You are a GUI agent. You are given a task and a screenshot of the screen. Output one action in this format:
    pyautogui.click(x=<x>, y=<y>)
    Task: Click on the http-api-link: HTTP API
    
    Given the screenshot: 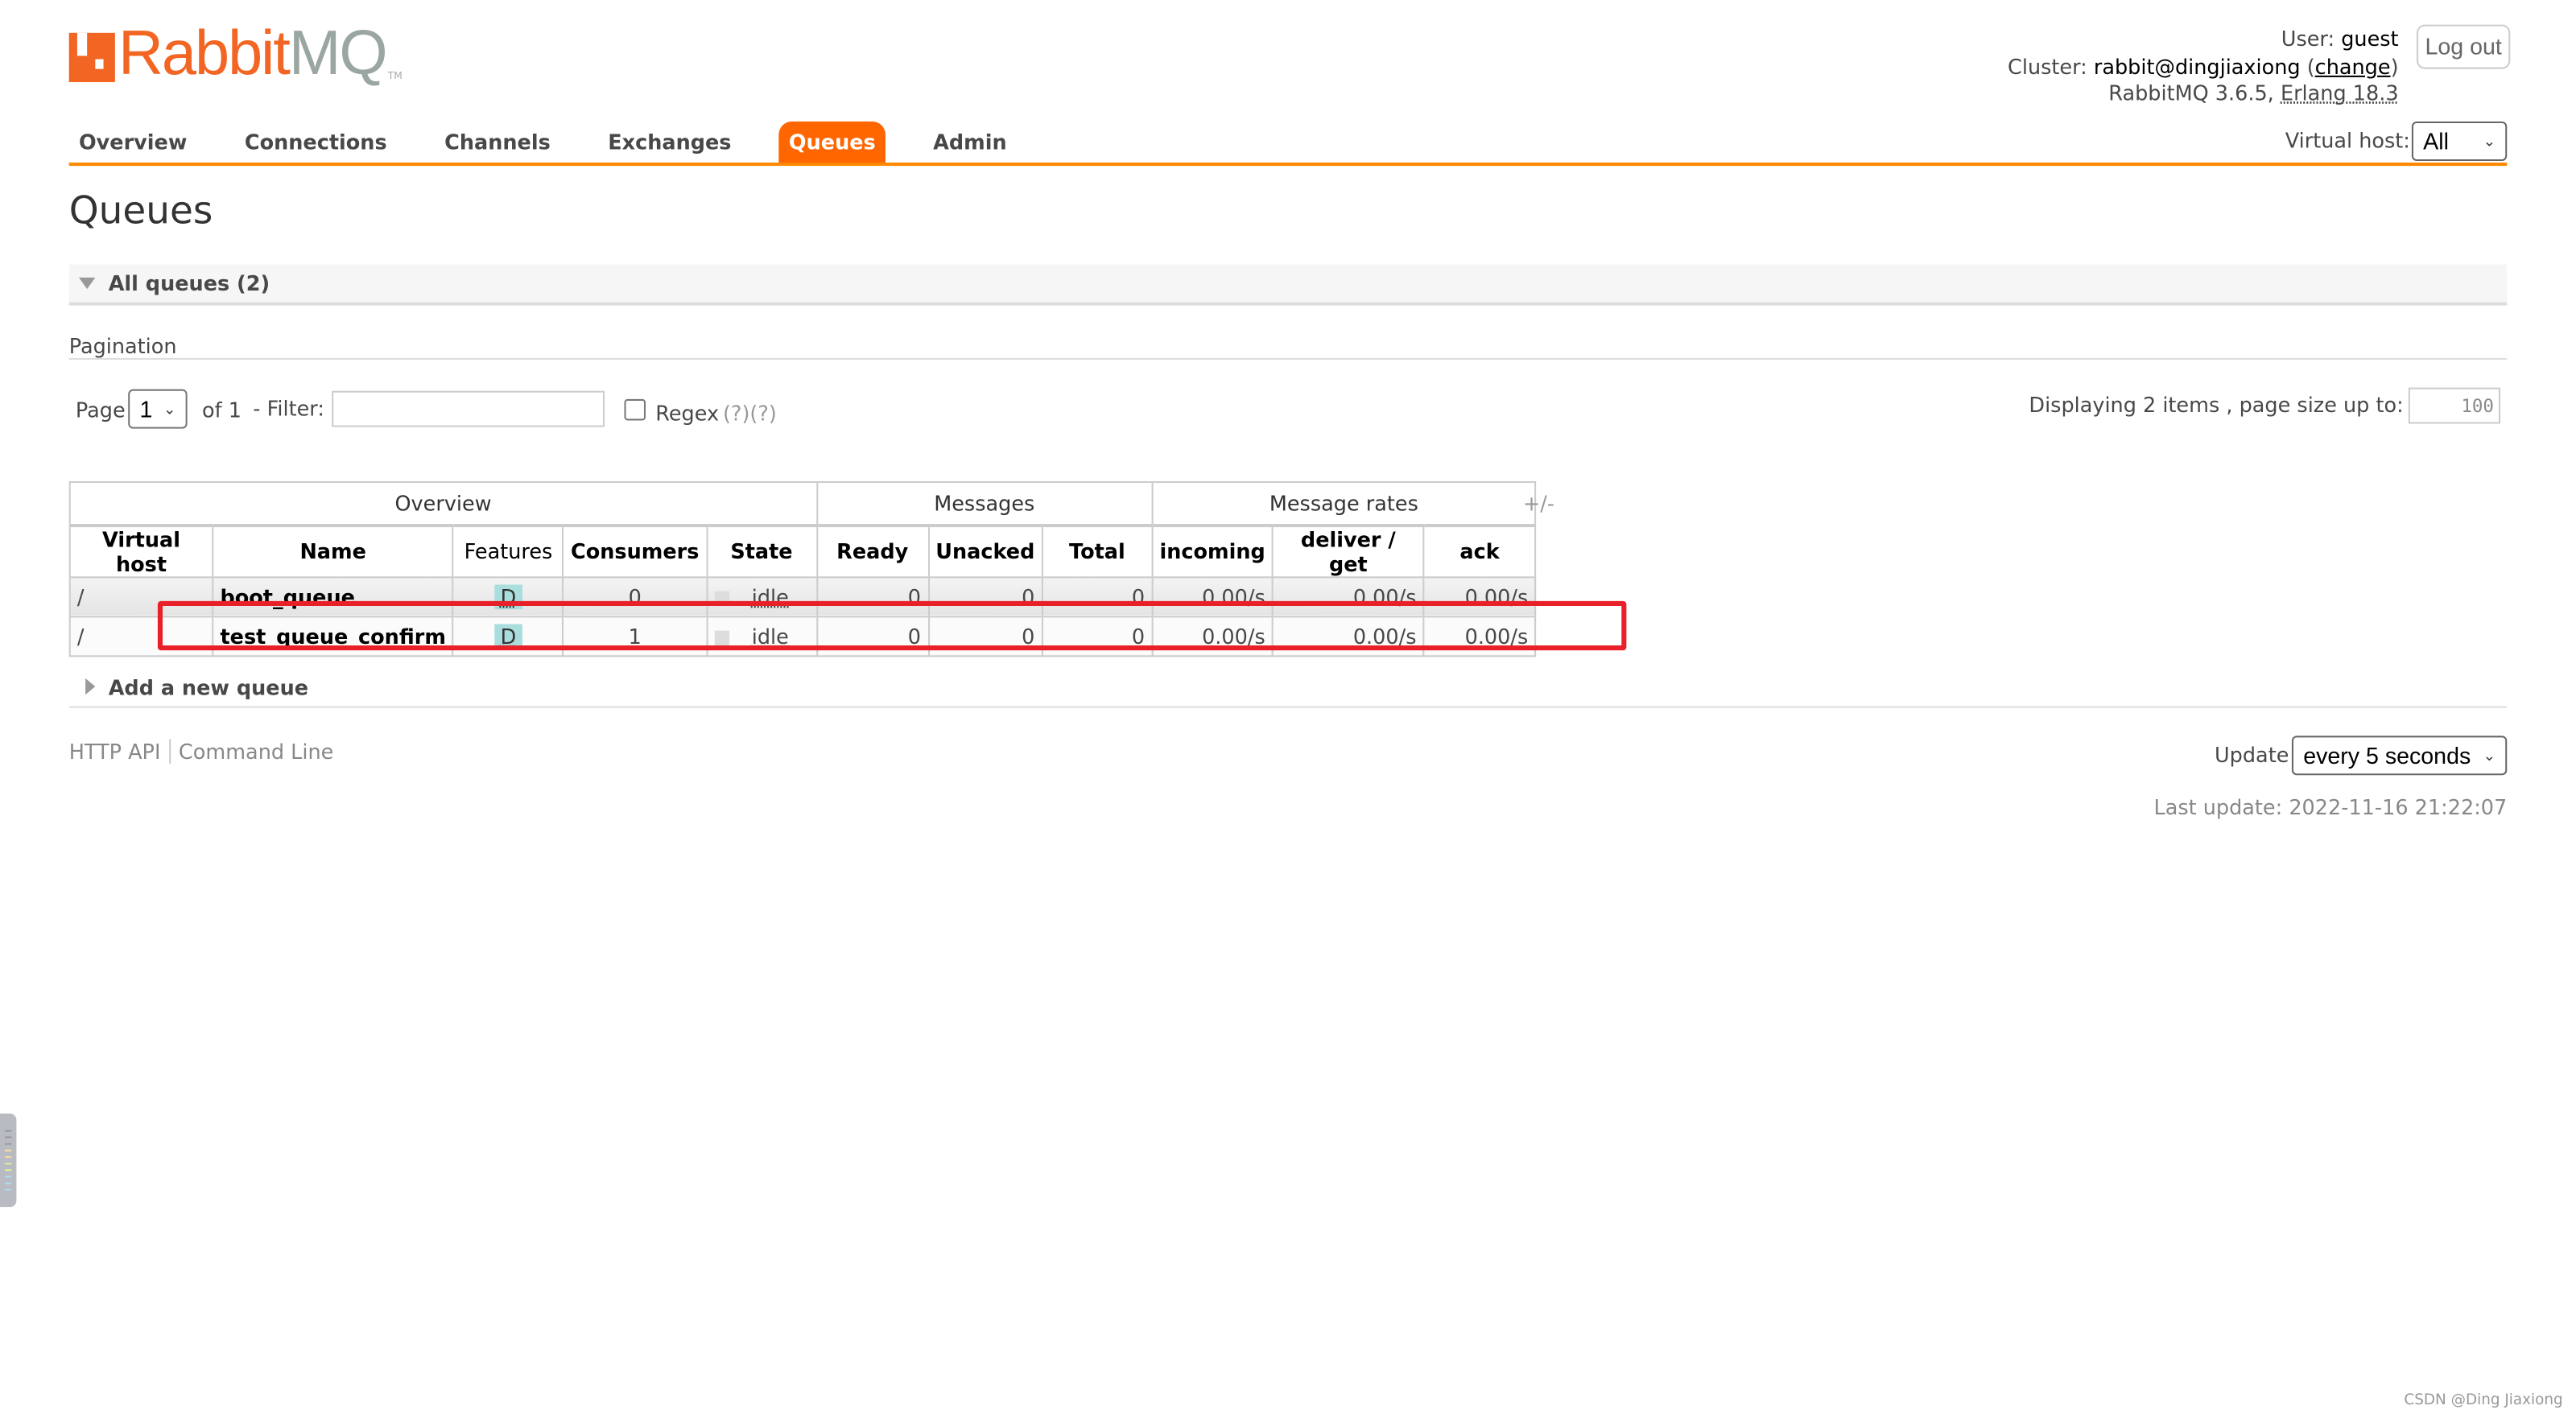 What is the action you would take?
    pyautogui.click(x=115, y=751)
    